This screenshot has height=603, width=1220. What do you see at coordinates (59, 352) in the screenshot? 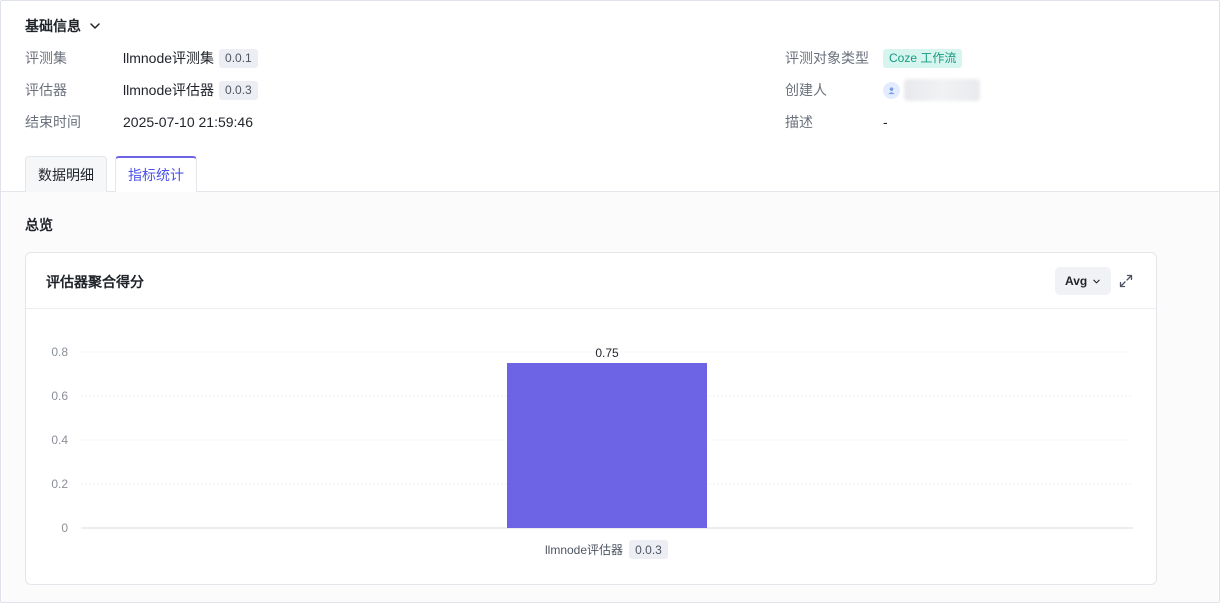
I see `y-tick-label: 0.8` at bounding box center [59, 352].